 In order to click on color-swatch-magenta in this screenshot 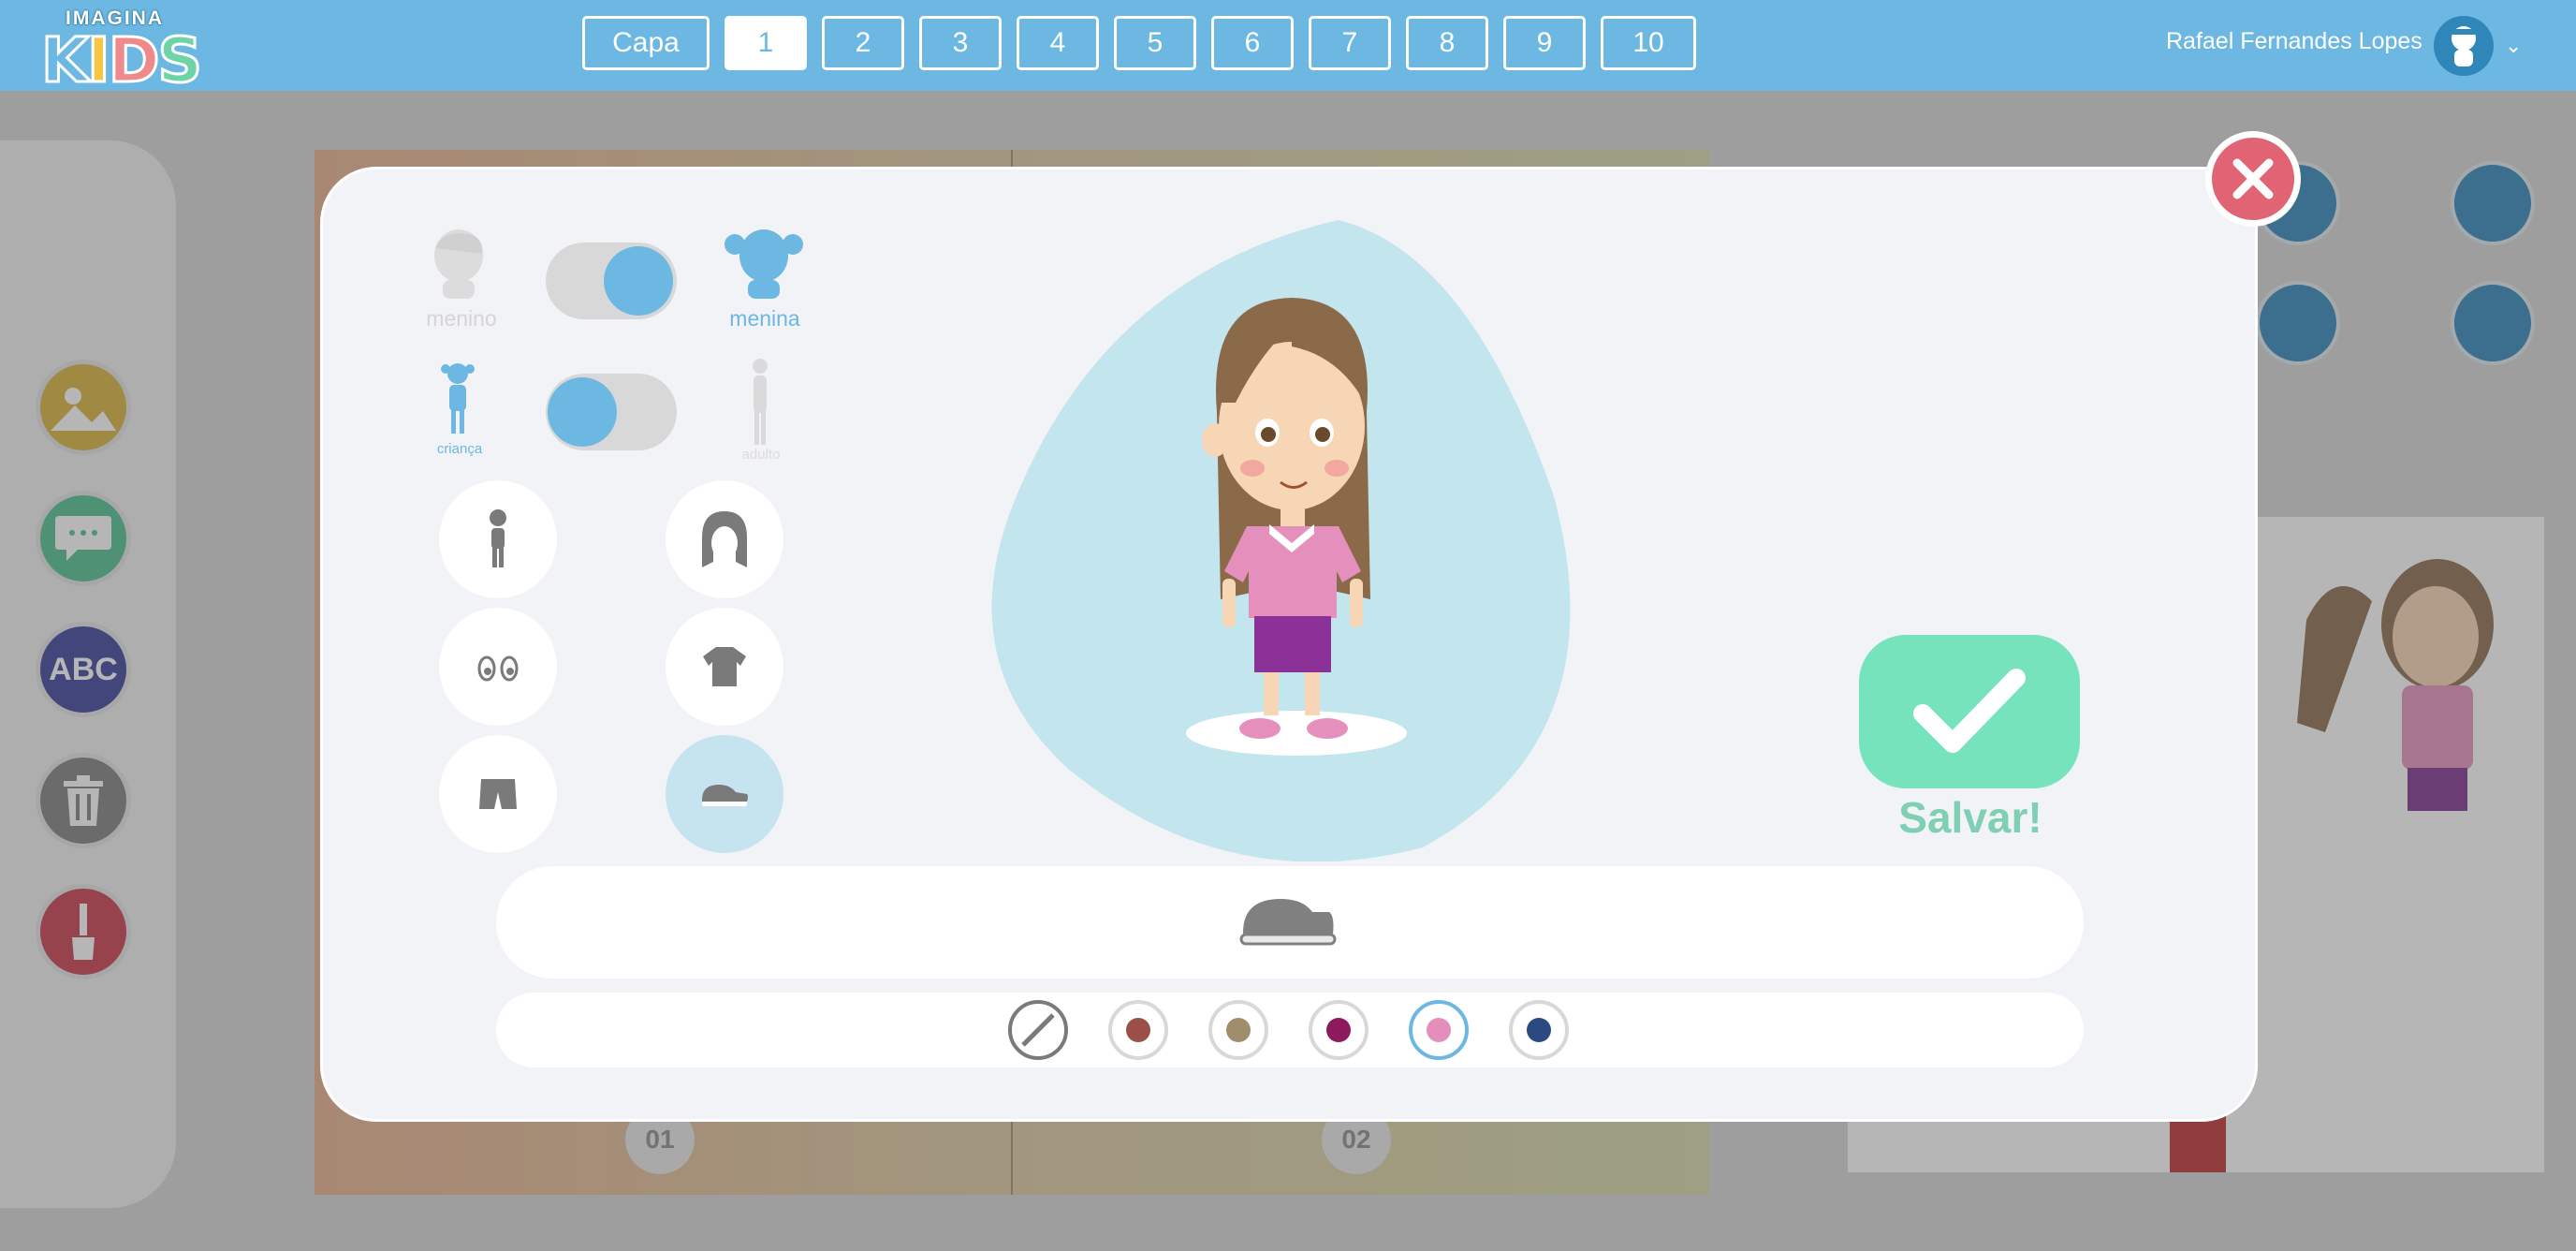, I will do `click(1338, 1030)`.